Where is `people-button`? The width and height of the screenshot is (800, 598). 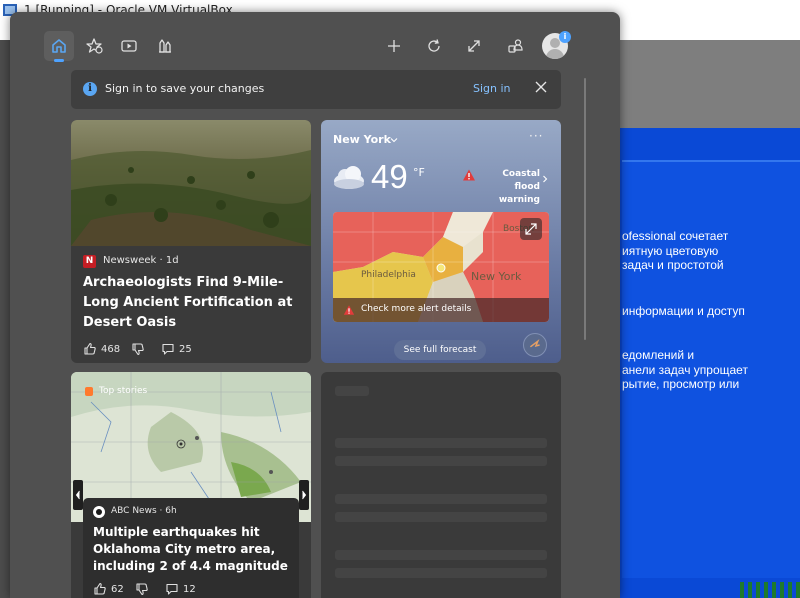
people-button is located at coordinates (516, 46).